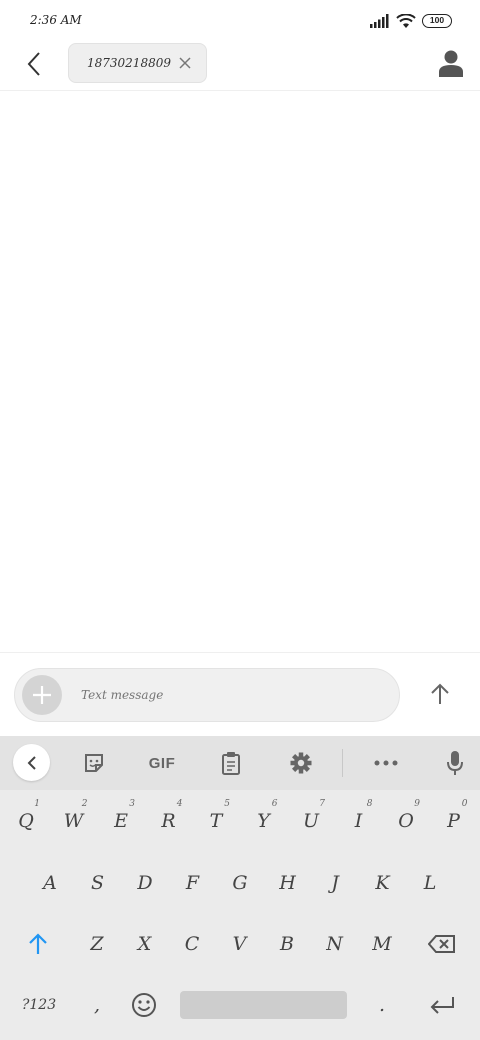 The width and height of the screenshot is (480, 1040). Describe the element at coordinates (231, 695) in the screenshot. I see `message-input` at that location.